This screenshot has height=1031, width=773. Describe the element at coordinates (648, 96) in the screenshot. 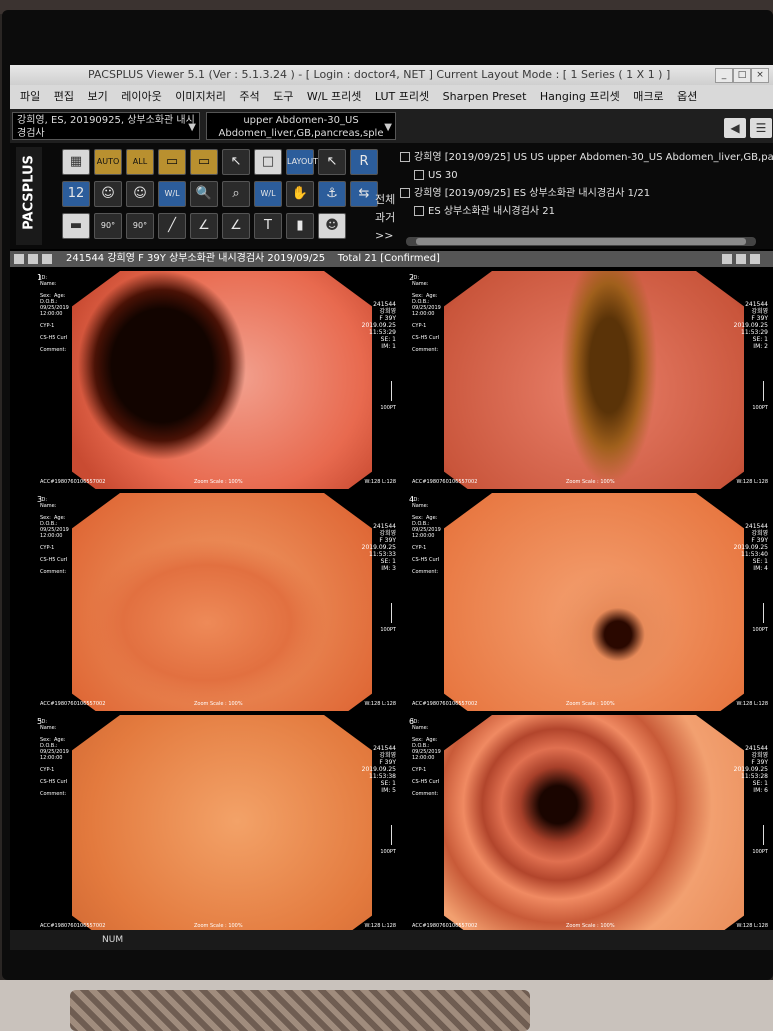

I see `menu-macro: 매크로` at that location.